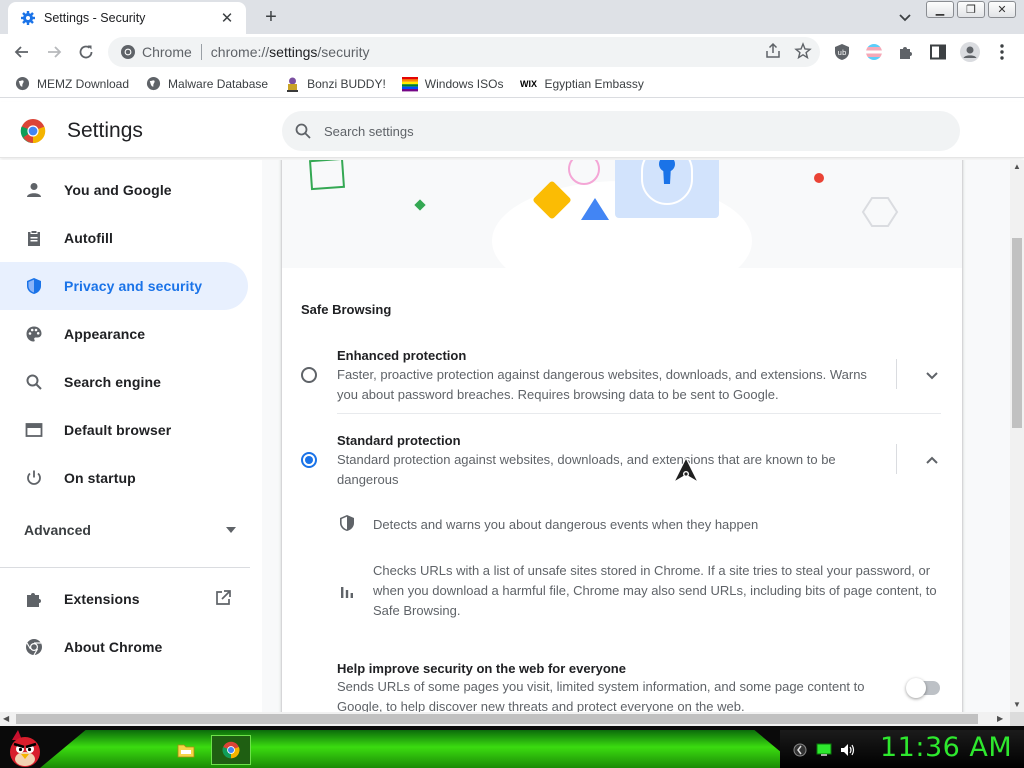  I want to click on scroll-up-icon: ▲, so click(1017, 166).